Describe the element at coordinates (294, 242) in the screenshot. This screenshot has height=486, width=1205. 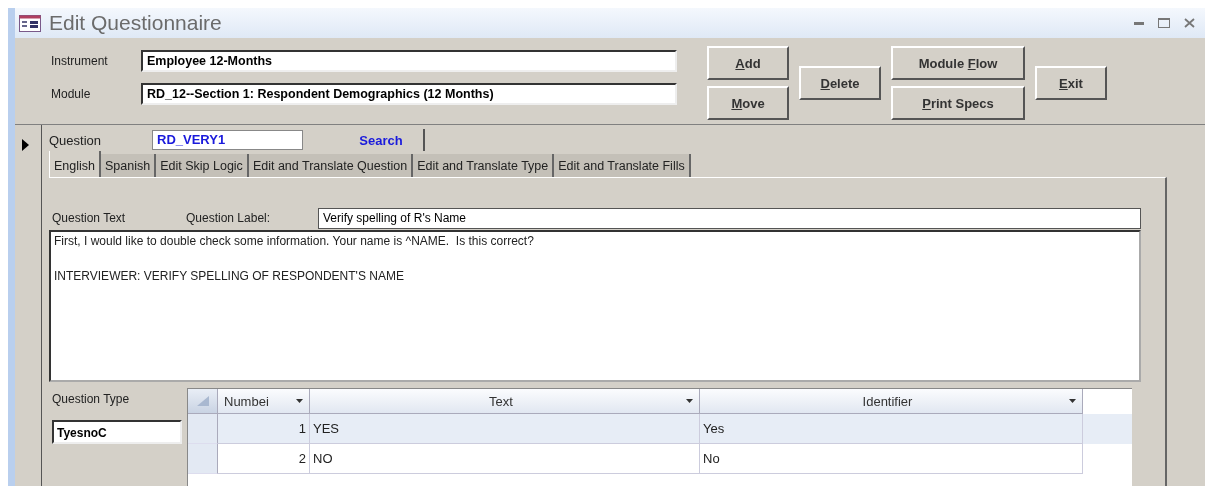
I see `question-text-paragraph: First, I would like to double check some information. Your name is ^NAME. Is this correct?` at that location.